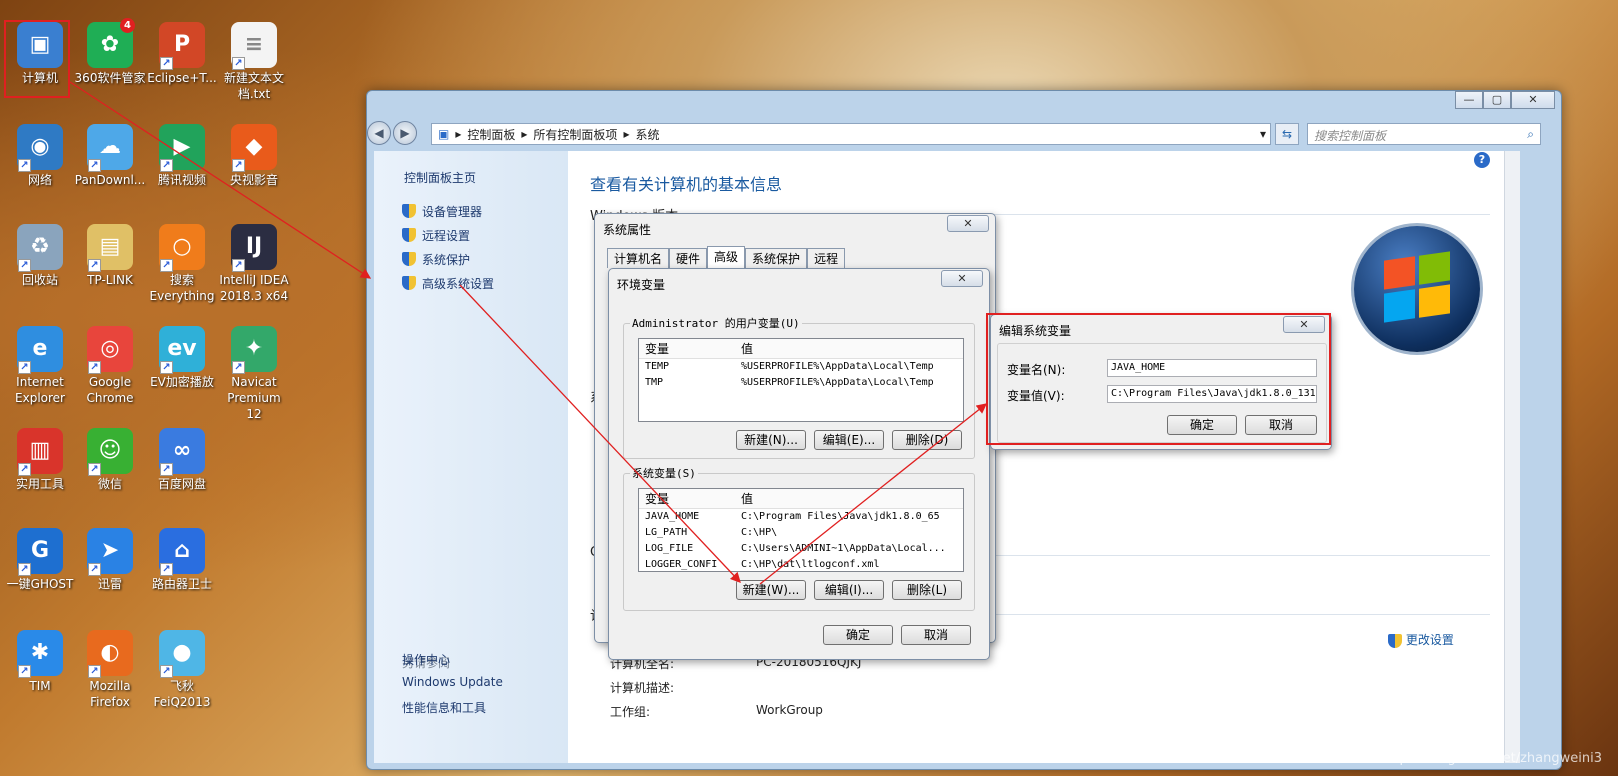 This screenshot has width=1618, height=776. Describe the element at coordinates (485, 235) in the screenshot. I see `remote-settings-link: 远程设置` at that location.